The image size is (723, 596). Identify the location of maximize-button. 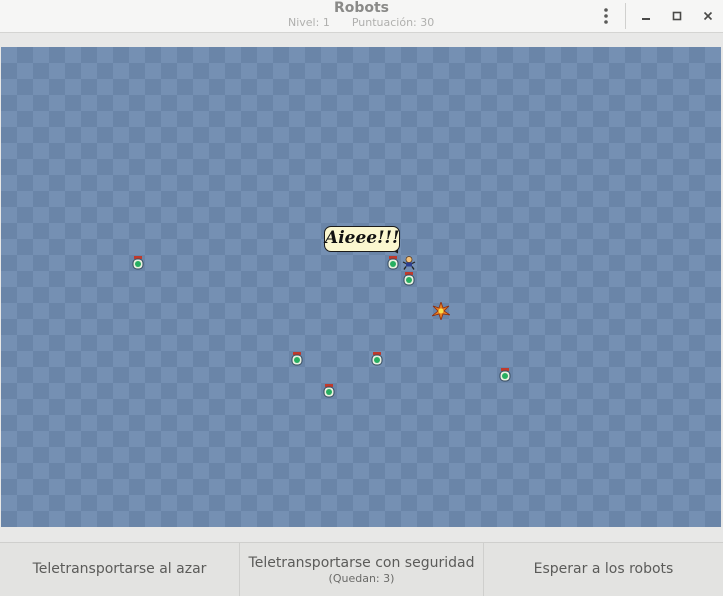
(677, 16).